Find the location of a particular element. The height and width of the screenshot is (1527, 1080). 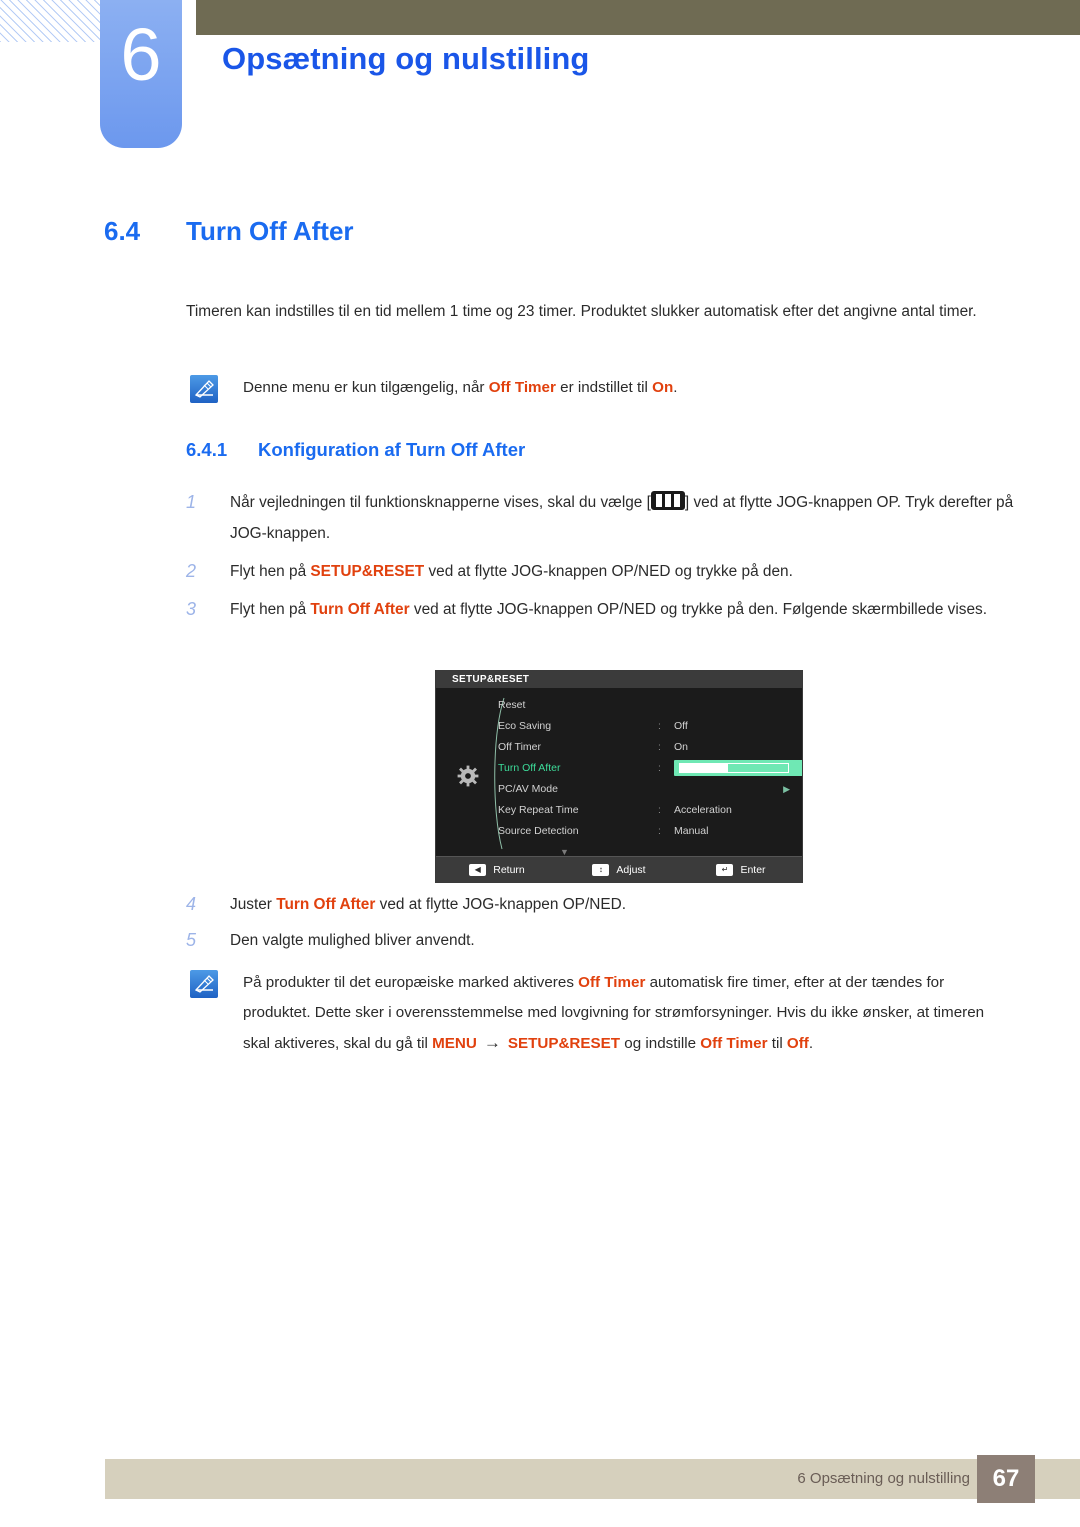

step-2-text-a: Flyt hen på is located at coordinates (270, 571).